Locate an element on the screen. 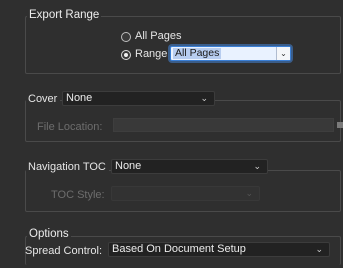  export-range-title: Export Range is located at coordinates (64, 15).